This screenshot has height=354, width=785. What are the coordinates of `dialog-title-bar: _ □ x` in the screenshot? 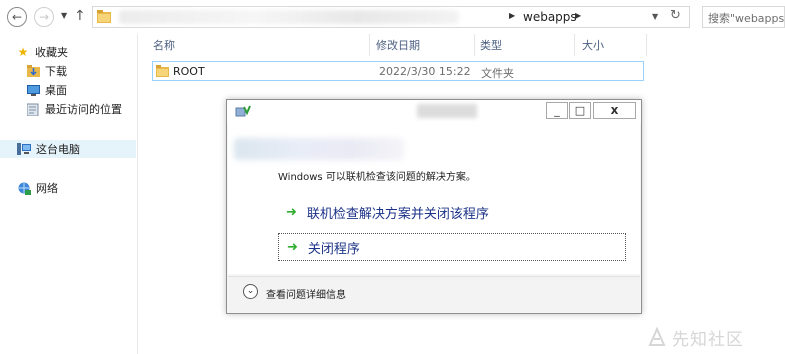 It's located at (434, 112).